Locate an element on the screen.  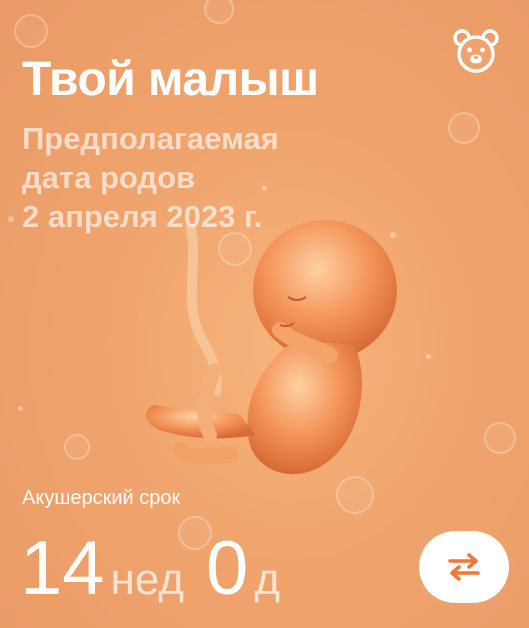
obstetric-term-label: Акушерский срок is located at coordinates (101, 498).